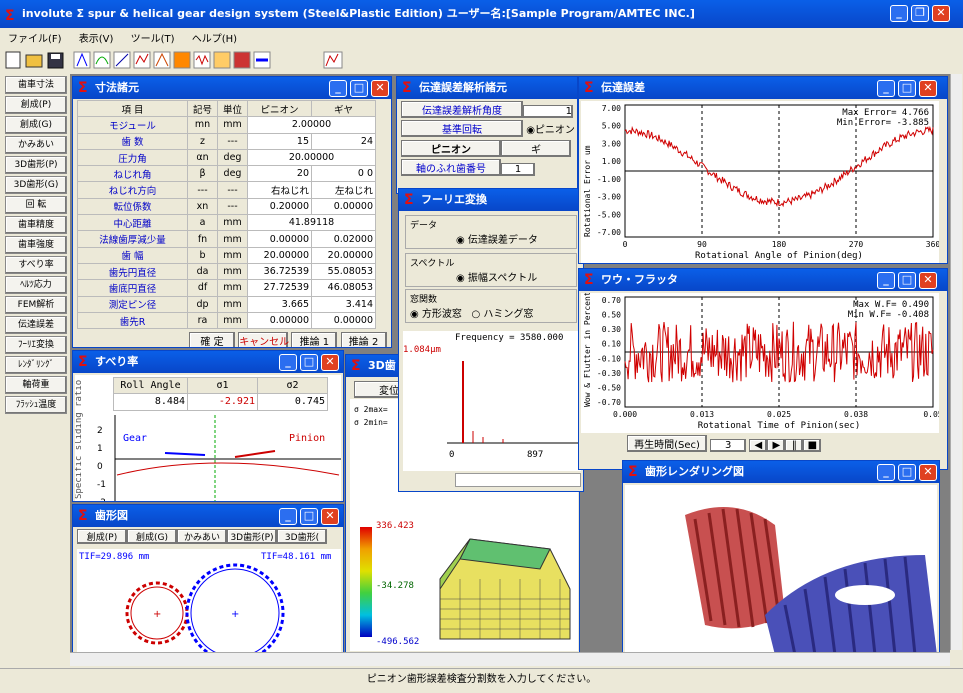 The width and height of the screenshot is (963, 693). Describe the element at coordinates (279, 174) in the screenshot. I see `cell-p: 20` at that location.